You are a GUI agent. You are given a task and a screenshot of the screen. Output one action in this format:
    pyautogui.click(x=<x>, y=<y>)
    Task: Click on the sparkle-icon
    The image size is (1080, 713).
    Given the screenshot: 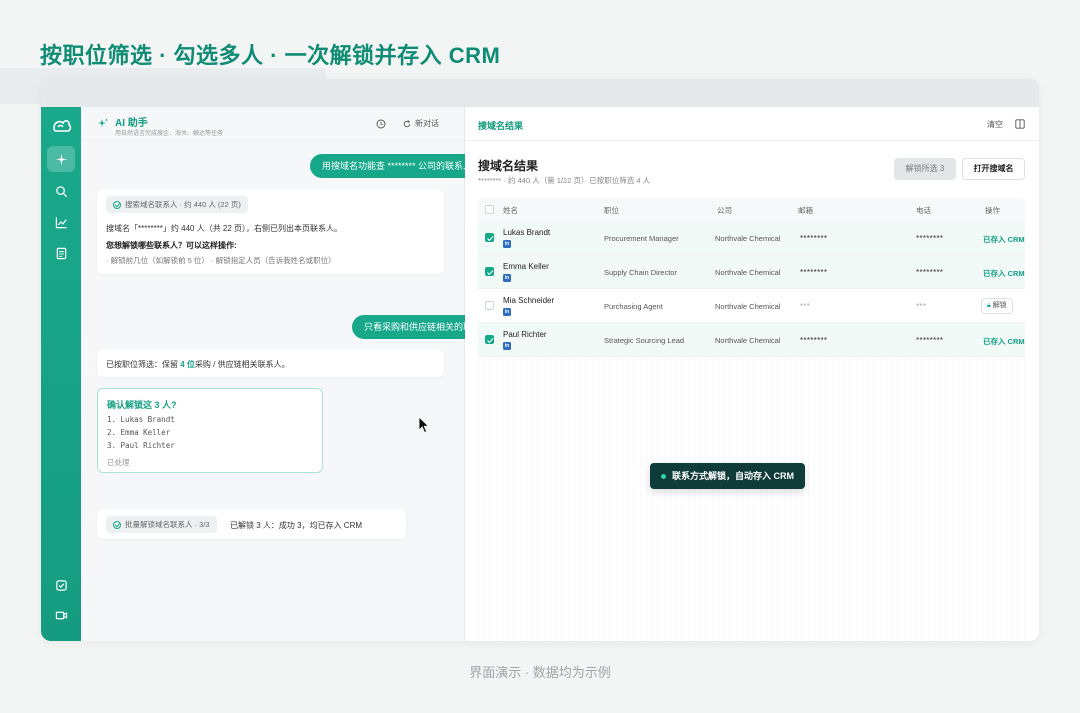 What is the action you would take?
    pyautogui.click(x=61, y=159)
    